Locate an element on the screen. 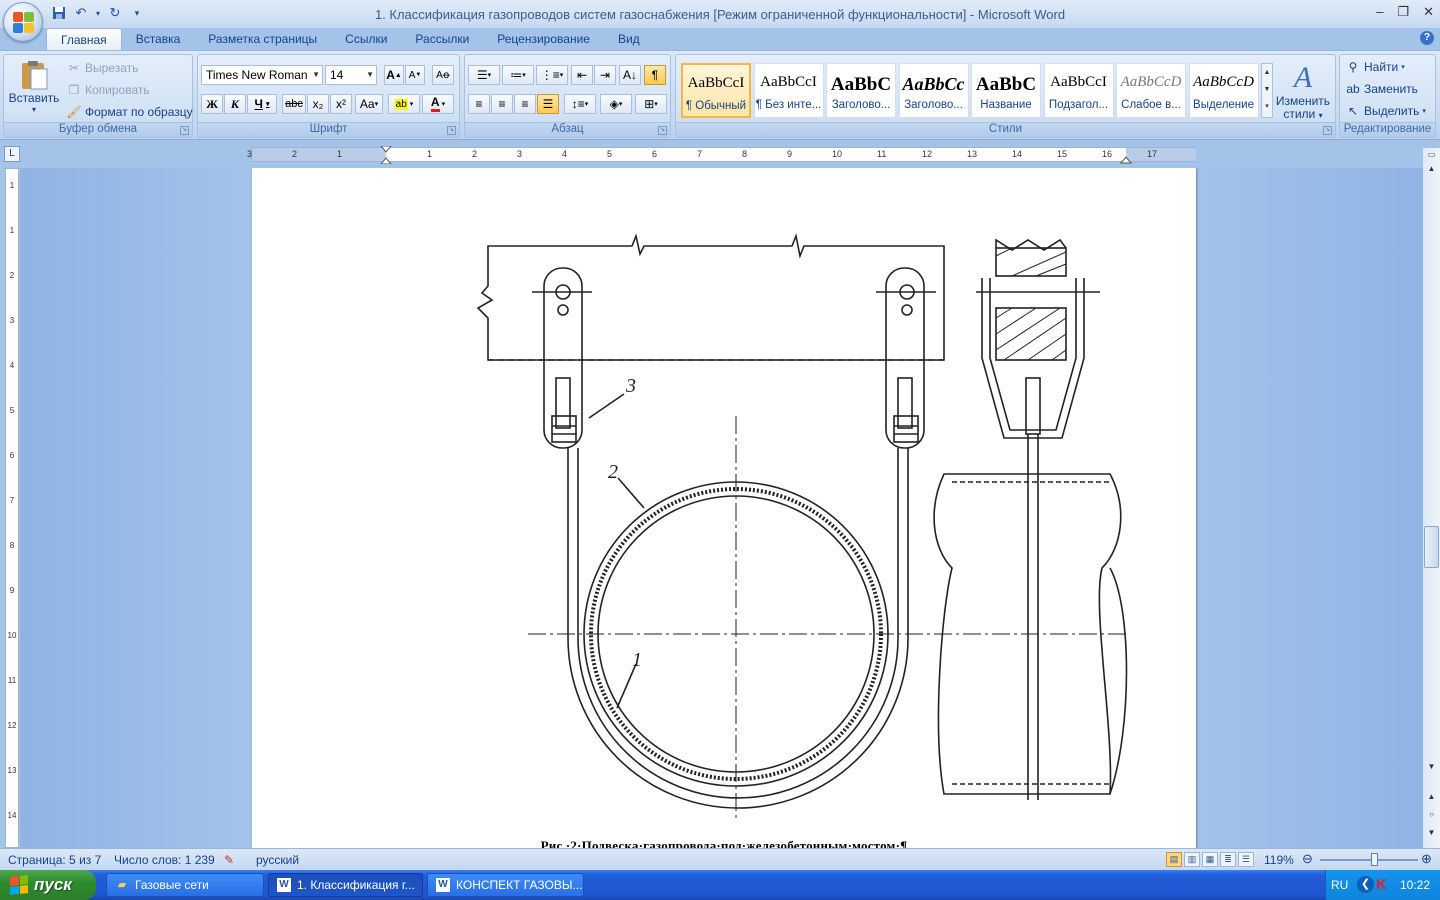 The image size is (1440, 900). subscript-button: x₂ is located at coordinates (318, 104).